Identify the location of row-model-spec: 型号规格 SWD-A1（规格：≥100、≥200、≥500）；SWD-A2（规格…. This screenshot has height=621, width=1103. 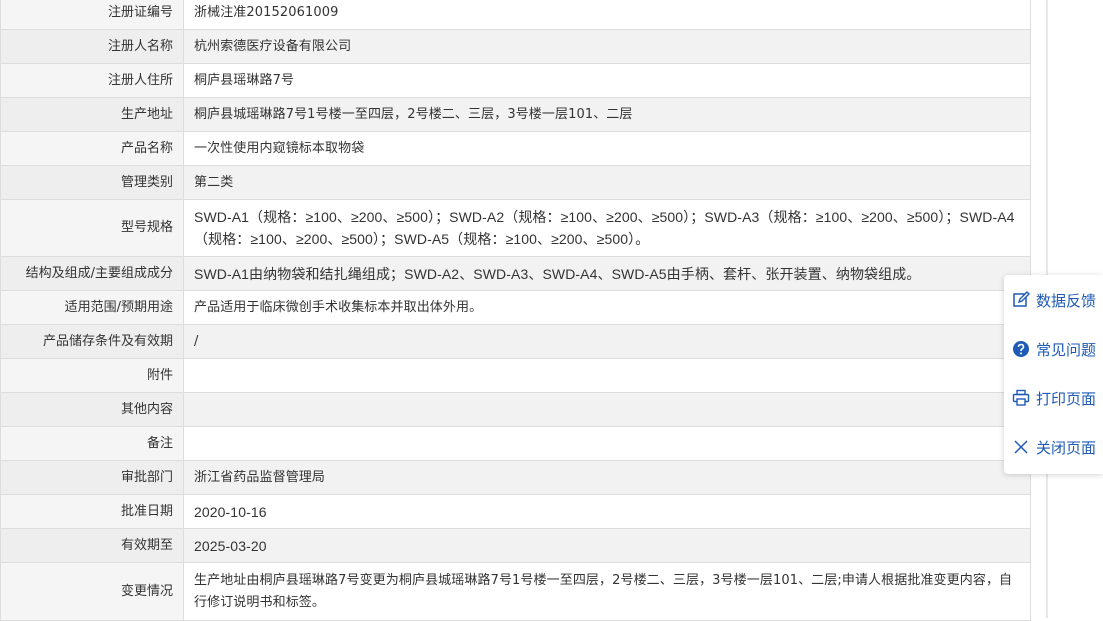
(515, 228).